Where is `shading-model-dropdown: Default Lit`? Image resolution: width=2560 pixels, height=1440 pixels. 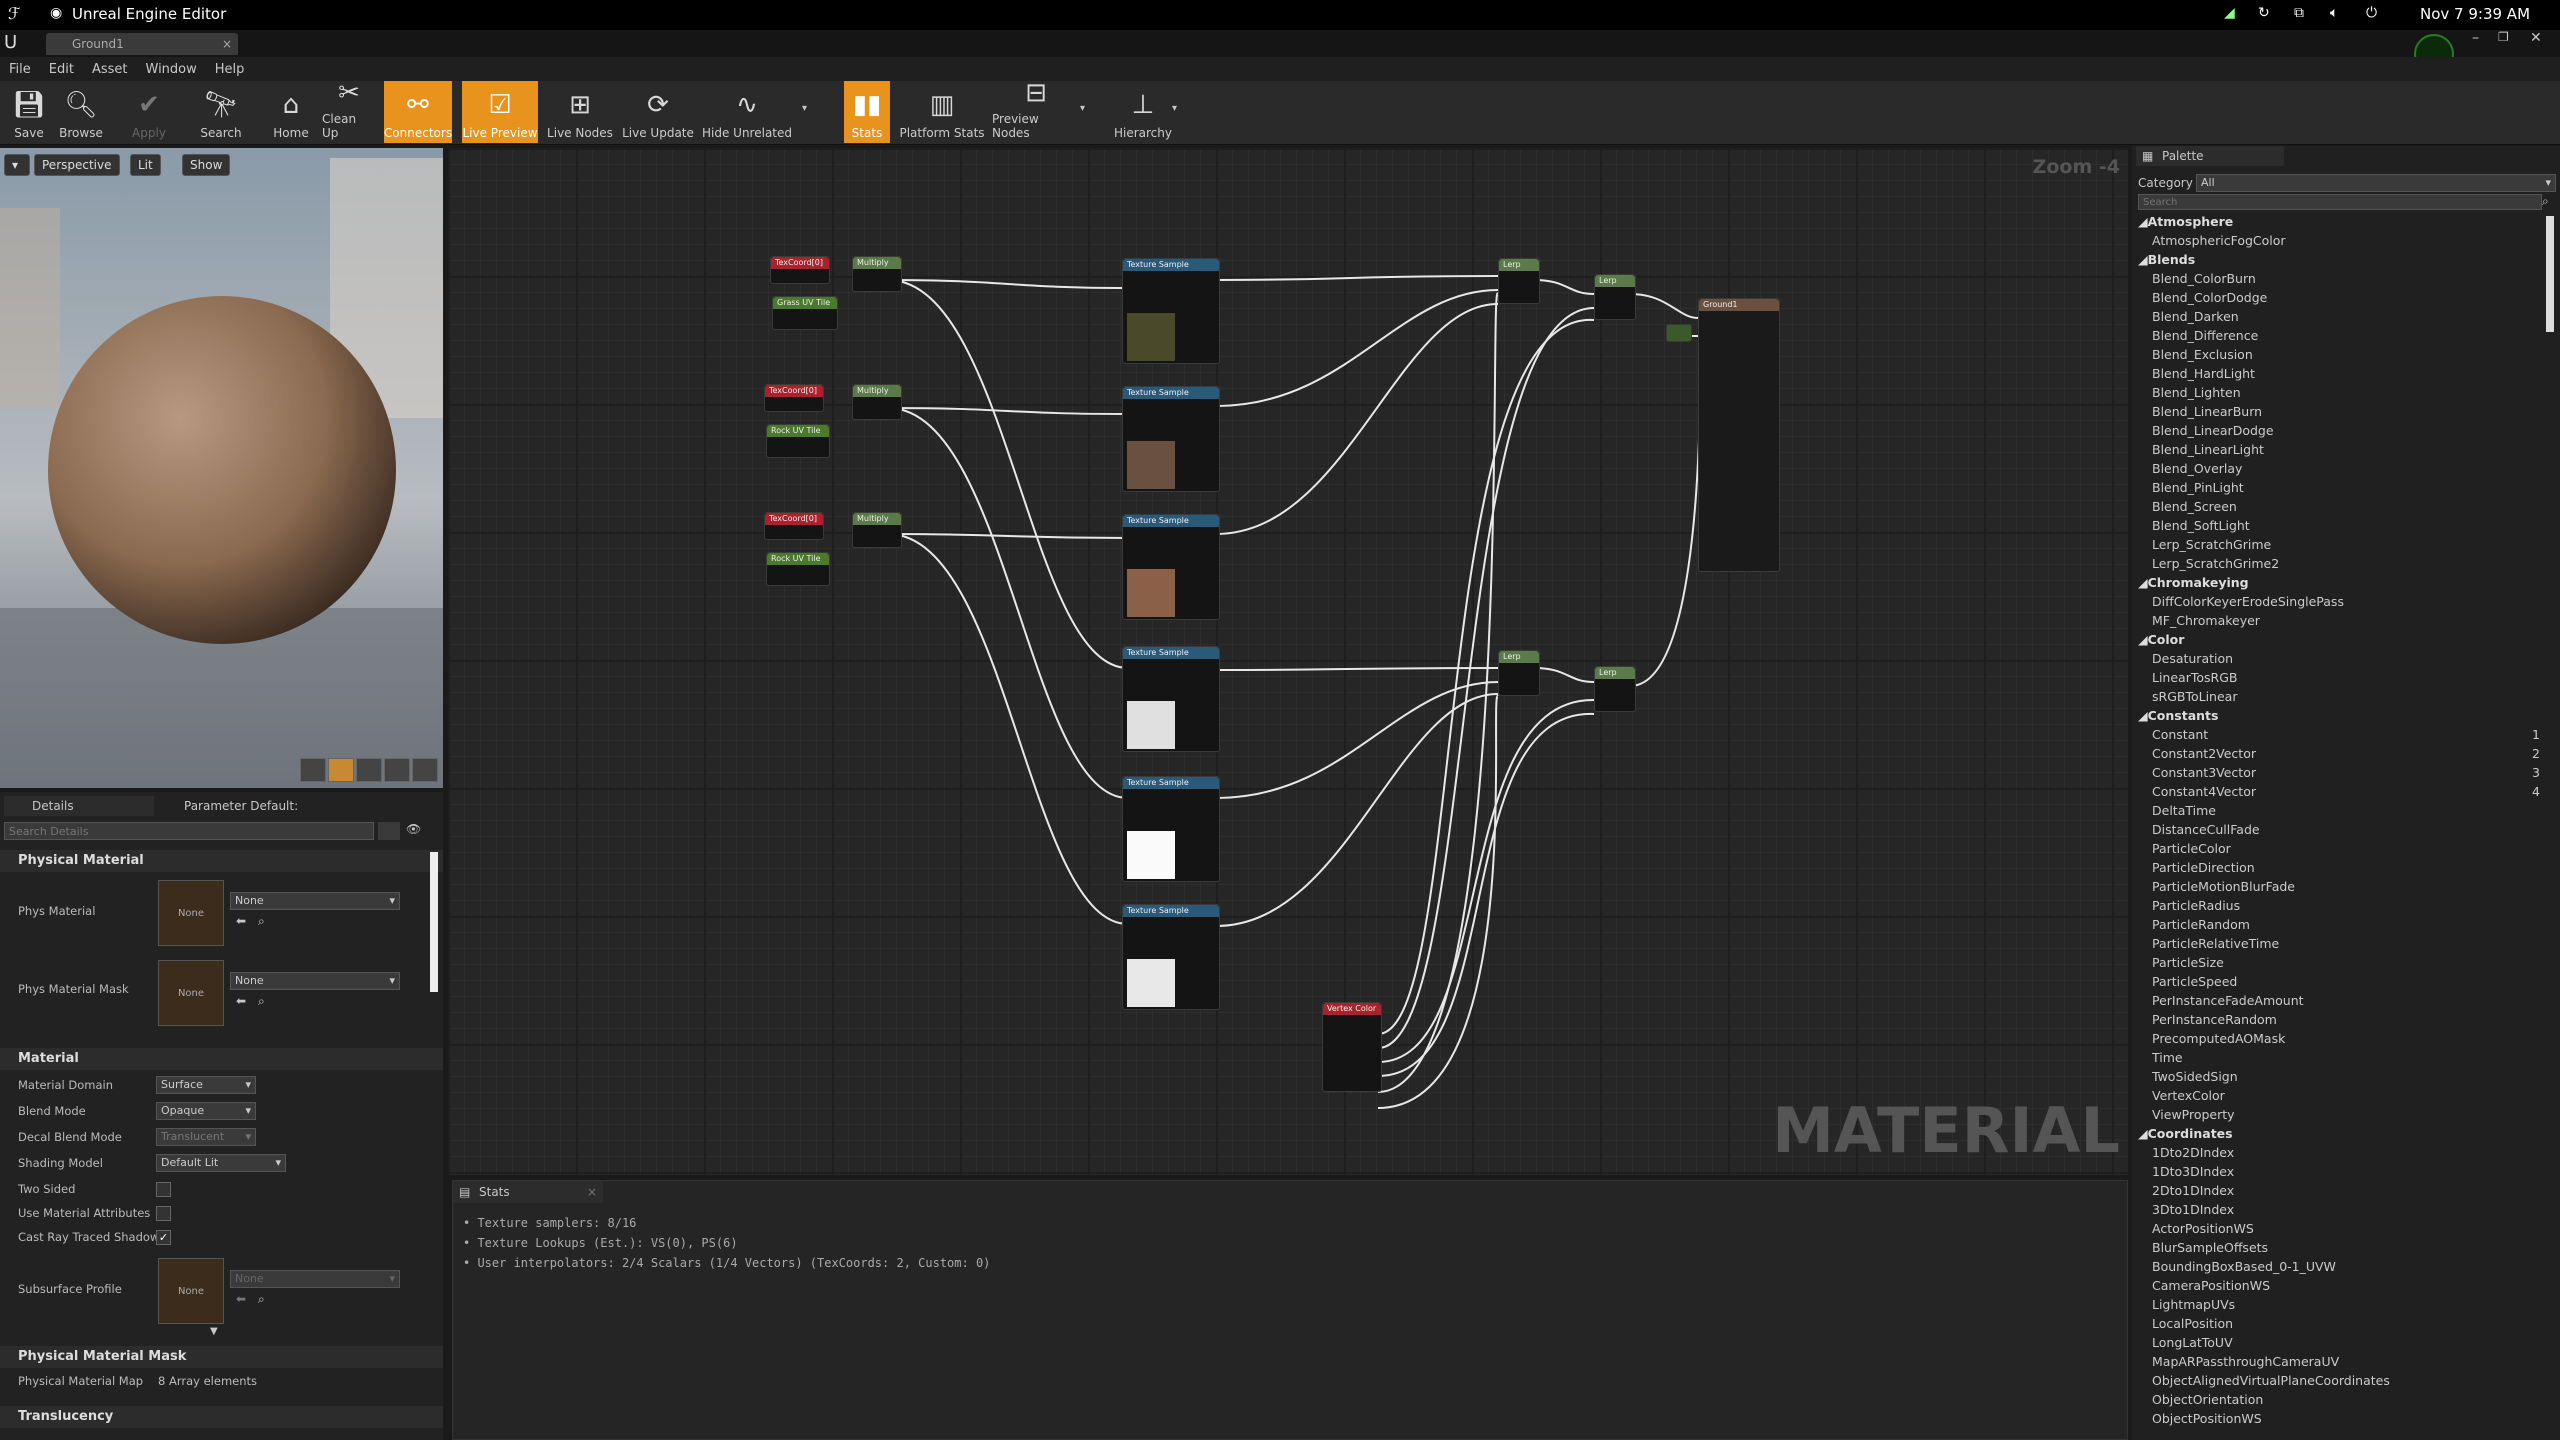 shading-model-dropdown: Default Lit is located at coordinates (221, 1163).